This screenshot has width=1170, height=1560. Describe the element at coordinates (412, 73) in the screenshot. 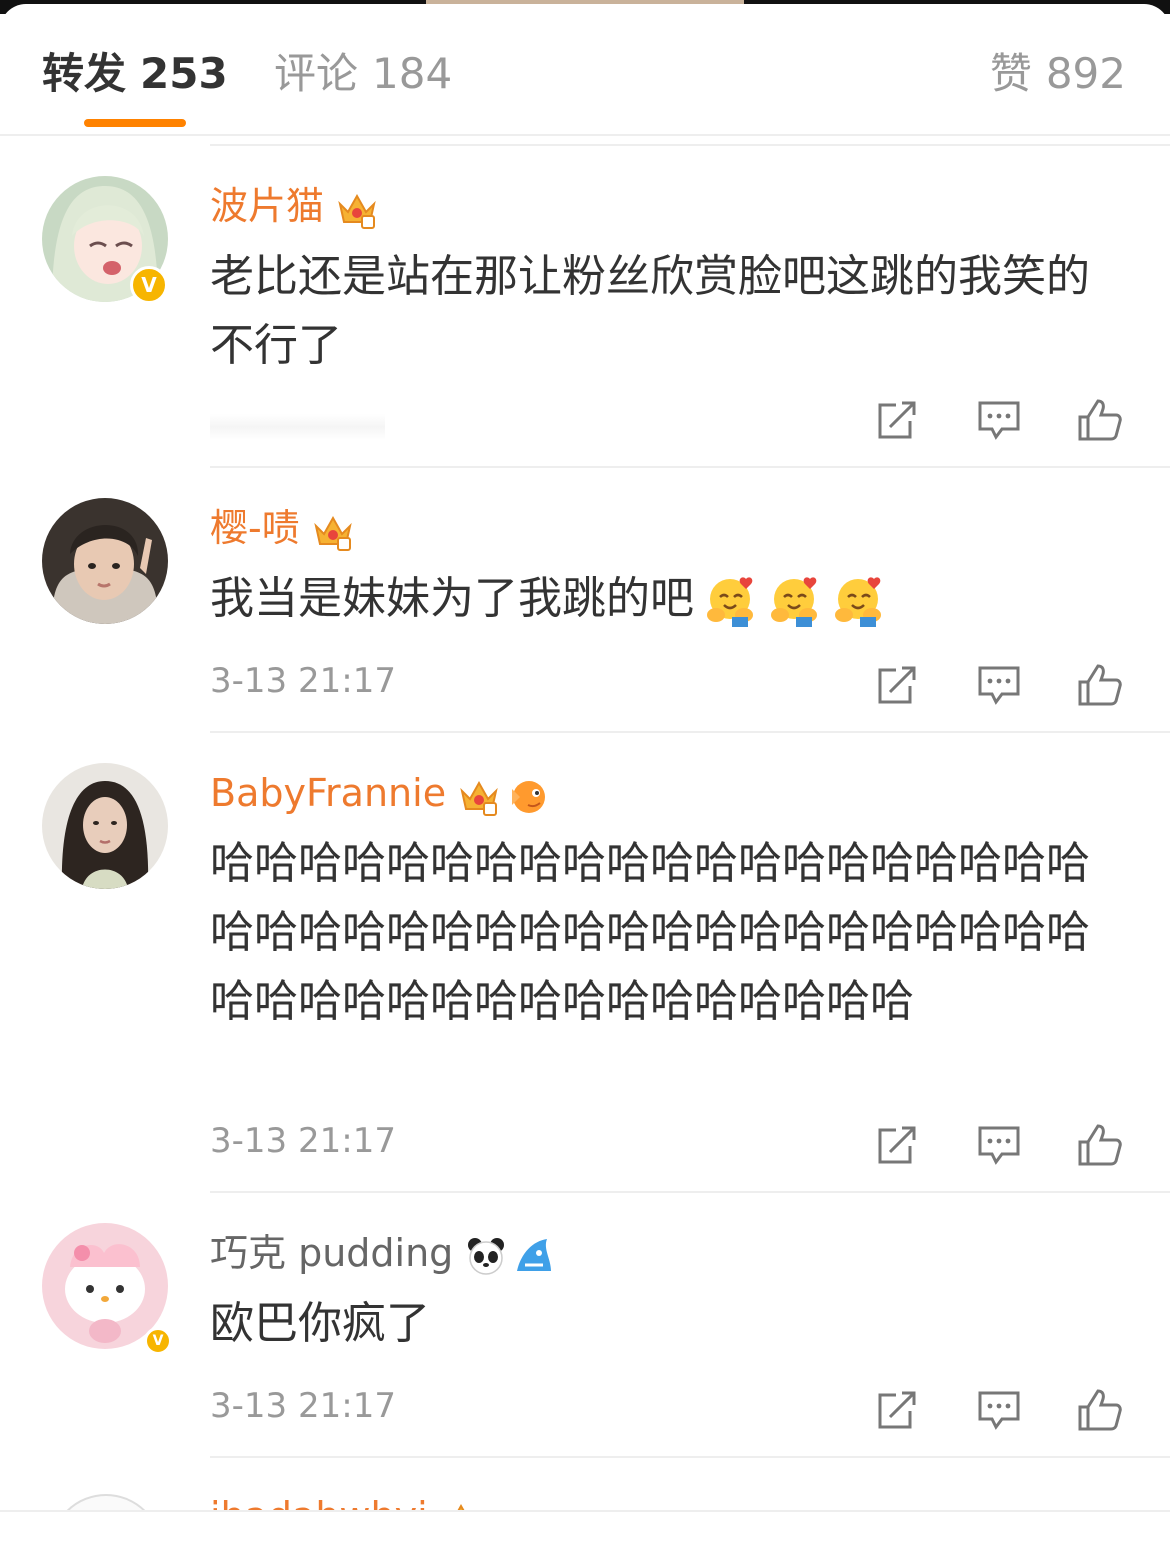

I see `tab-comment-count: 184` at that location.